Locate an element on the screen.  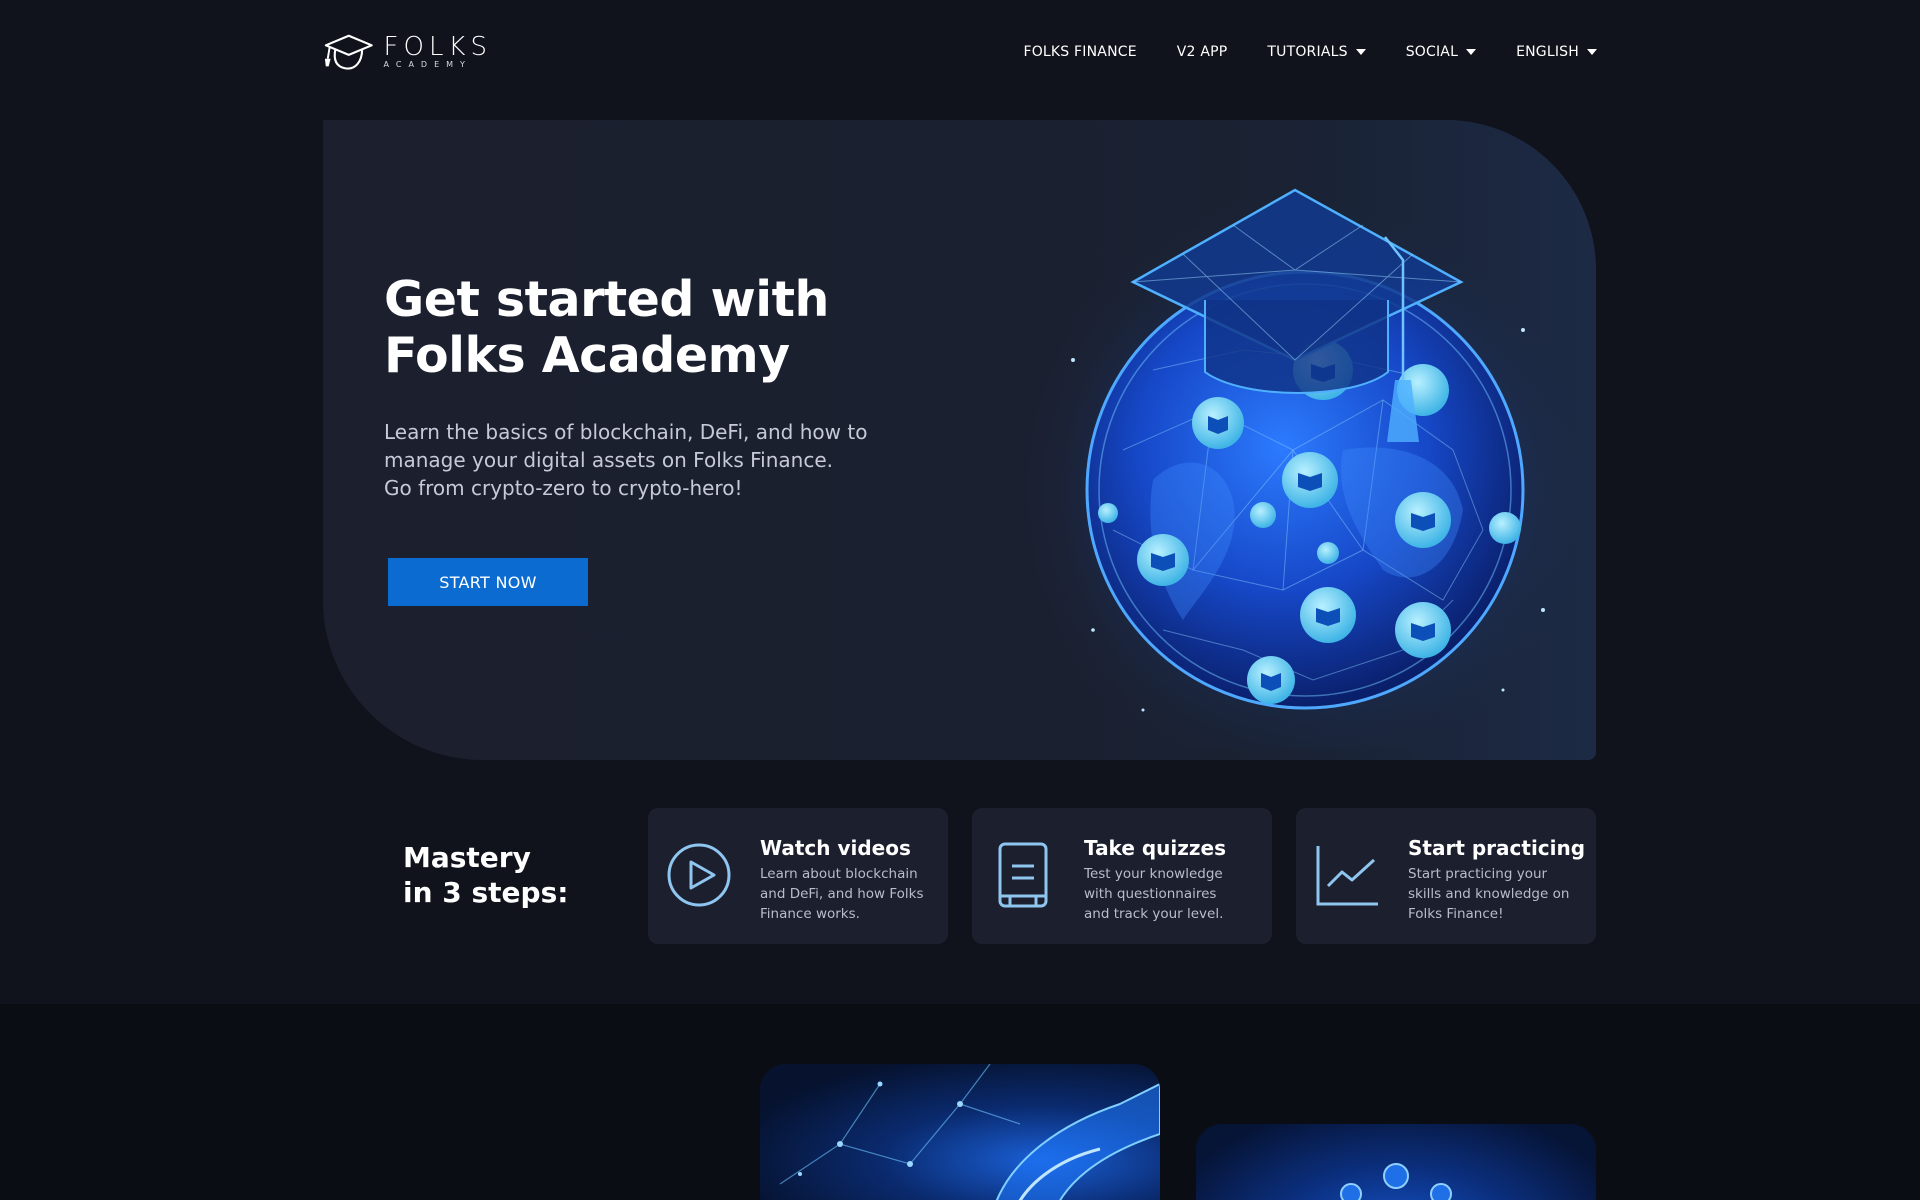
nav-v2-app: V2 APP is located at coordinates (1202, 52).